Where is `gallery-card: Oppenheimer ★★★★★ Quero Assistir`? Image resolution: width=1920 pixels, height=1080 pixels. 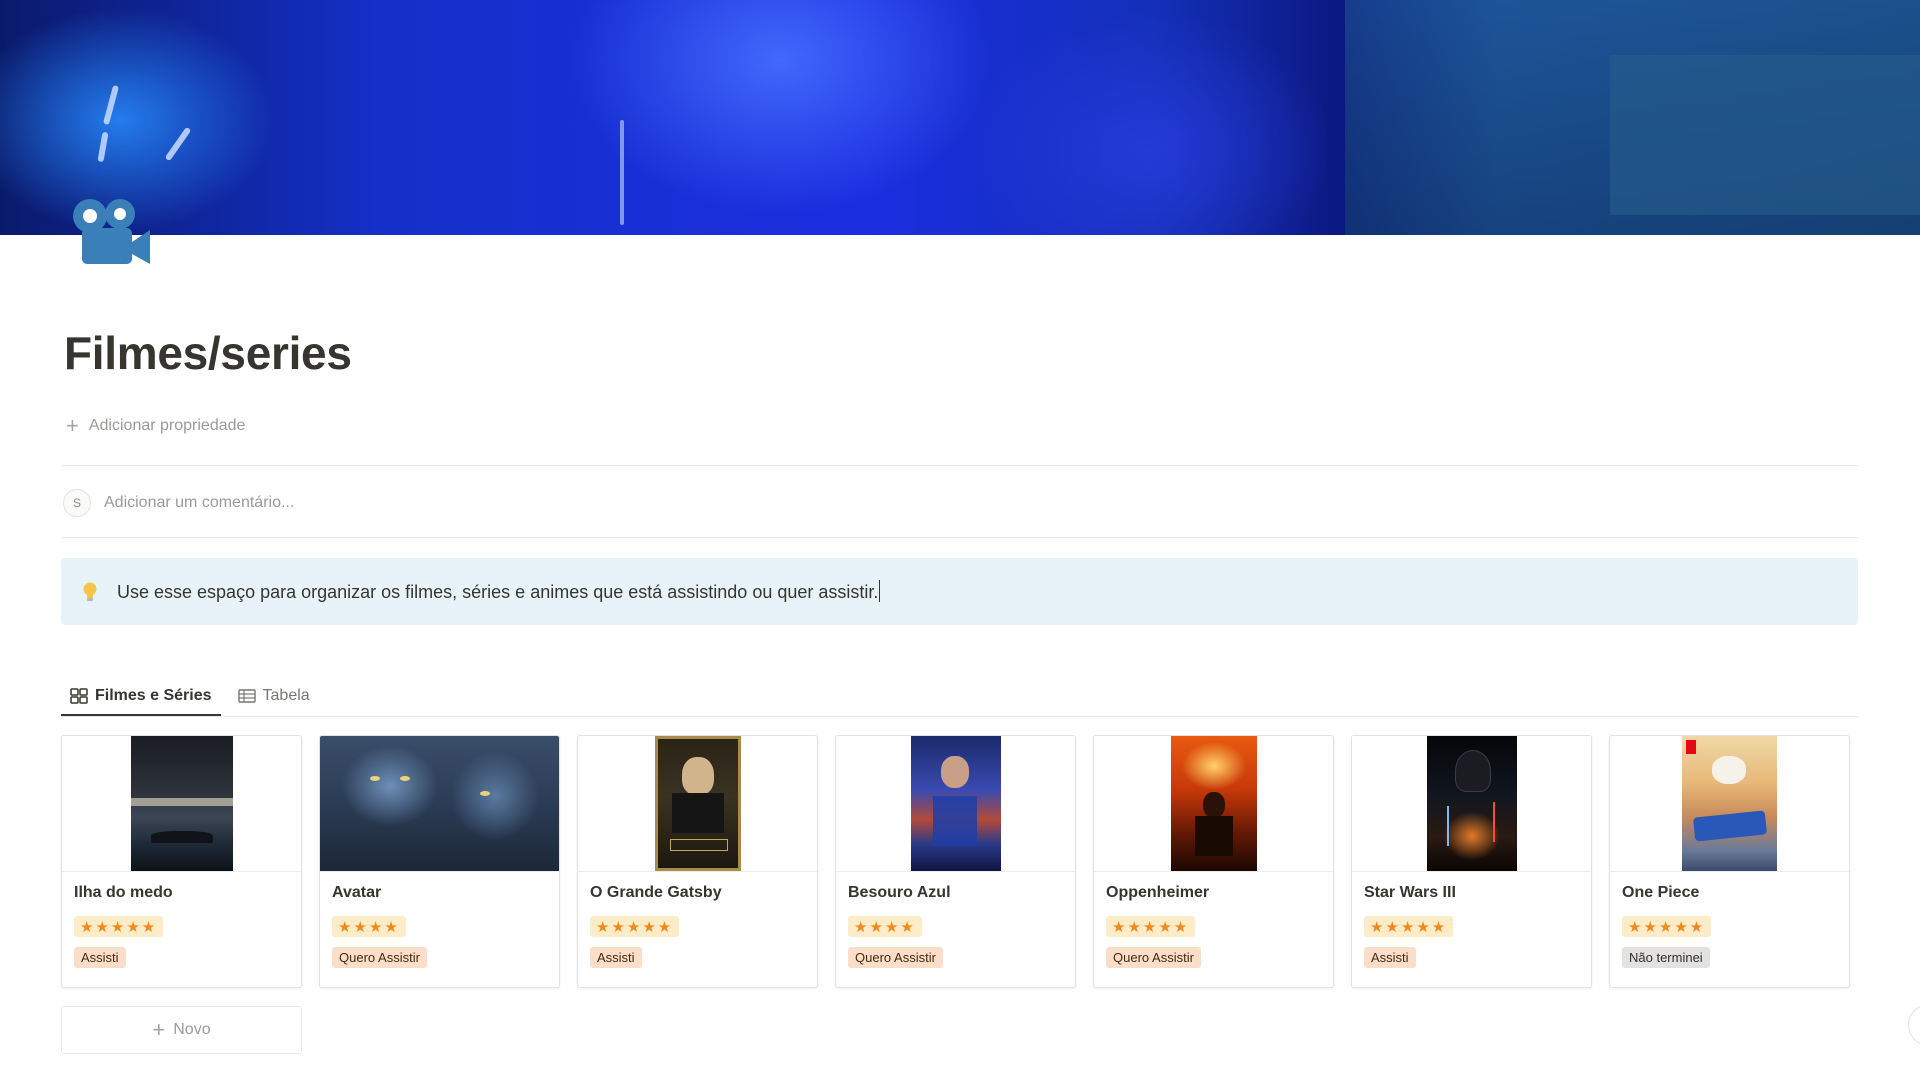 gallery-card: Oppenheimer ★★★★★ Quero Assistir is located at coordinates (1213, 861).